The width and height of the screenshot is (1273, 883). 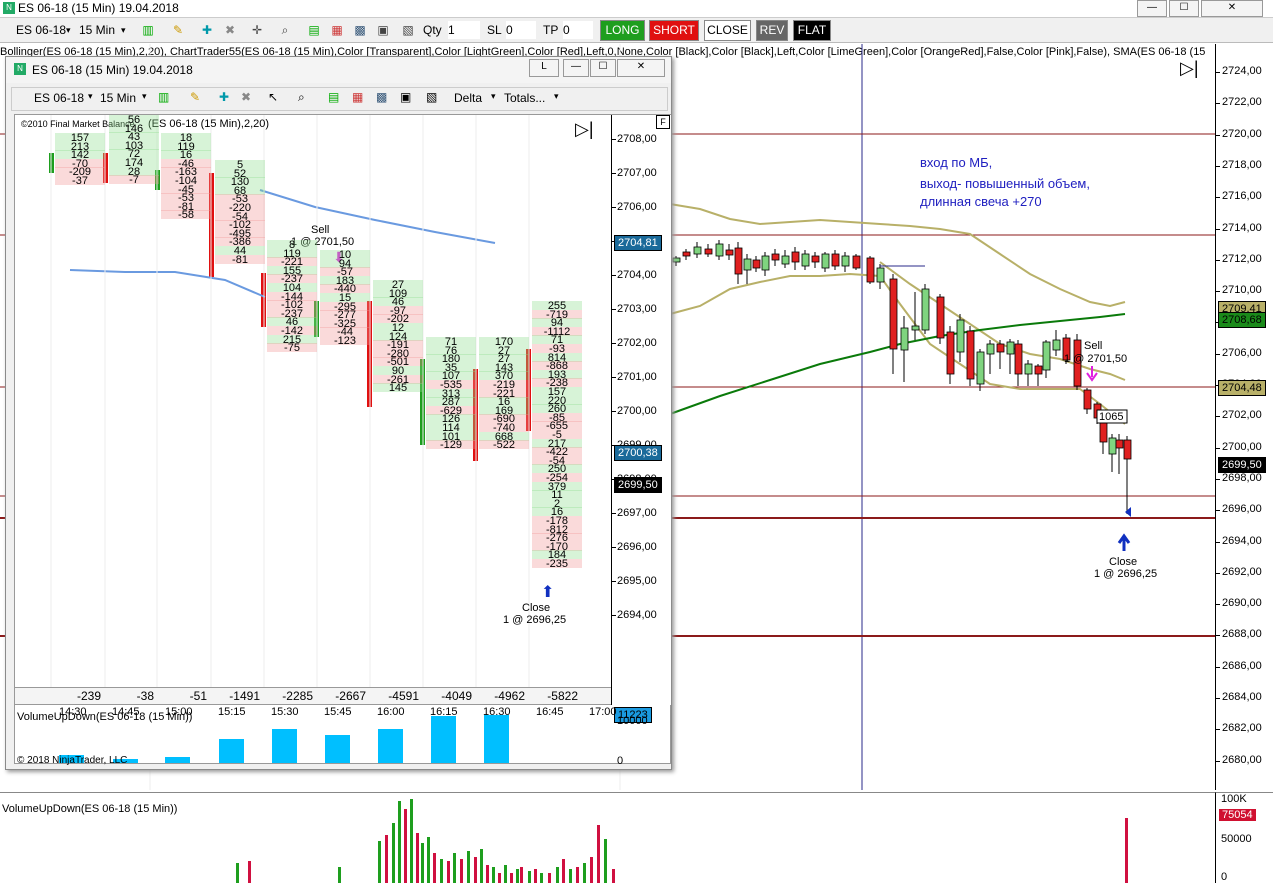 What do you see at coordinates (1224, 877) in the screenshot?
I see `volume-axis-tick: 0` at bounding box center [1224, 877].